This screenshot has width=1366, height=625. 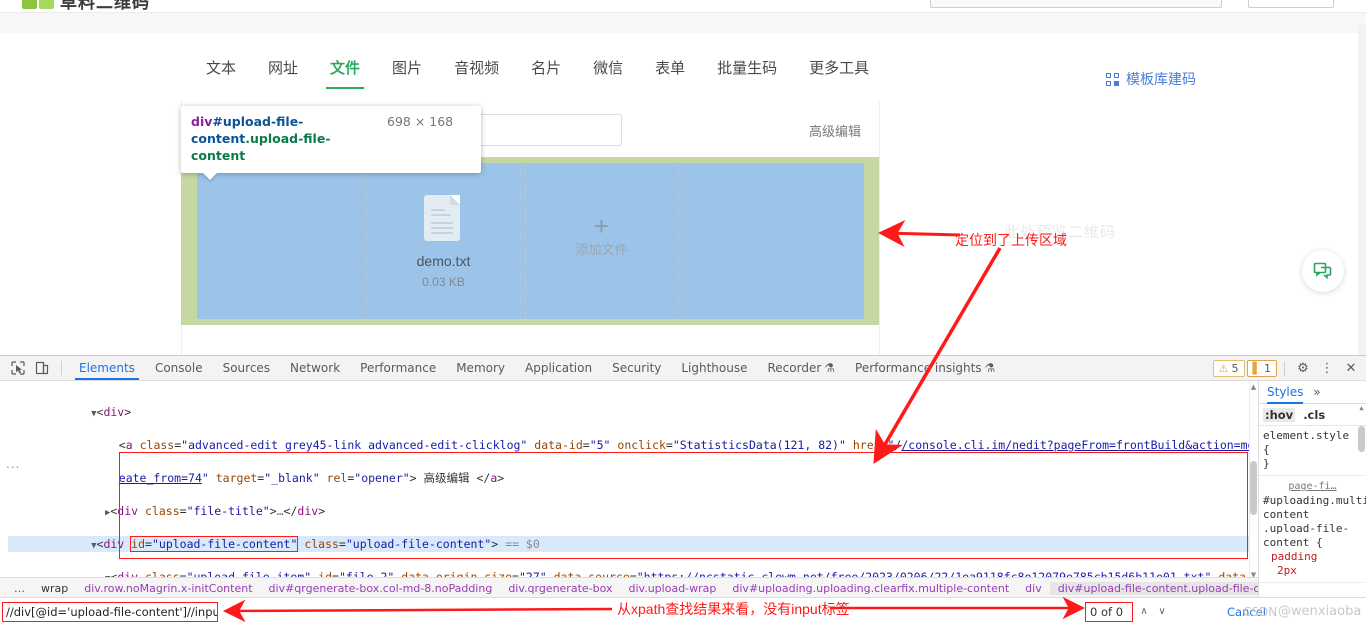 I want to click on tab-text: 文本, so click(x=221, y=69).